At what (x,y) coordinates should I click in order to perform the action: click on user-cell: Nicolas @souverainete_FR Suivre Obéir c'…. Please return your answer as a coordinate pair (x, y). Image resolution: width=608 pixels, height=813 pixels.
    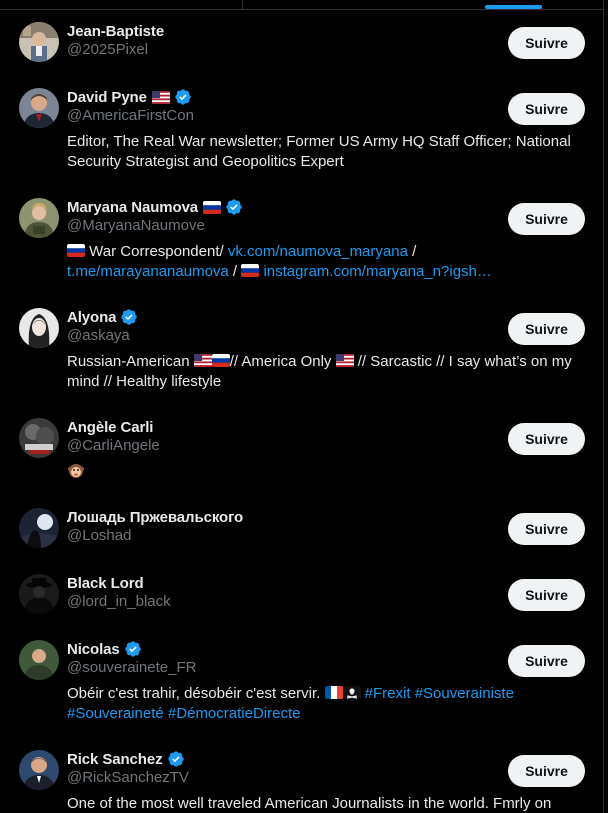
    Looking at the image, I should click on (300, 685).